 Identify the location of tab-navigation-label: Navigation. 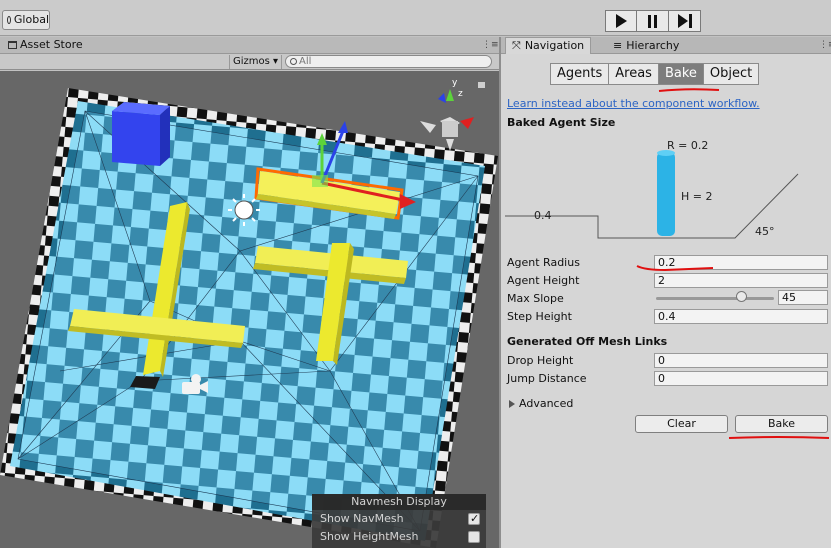
(554, 45).